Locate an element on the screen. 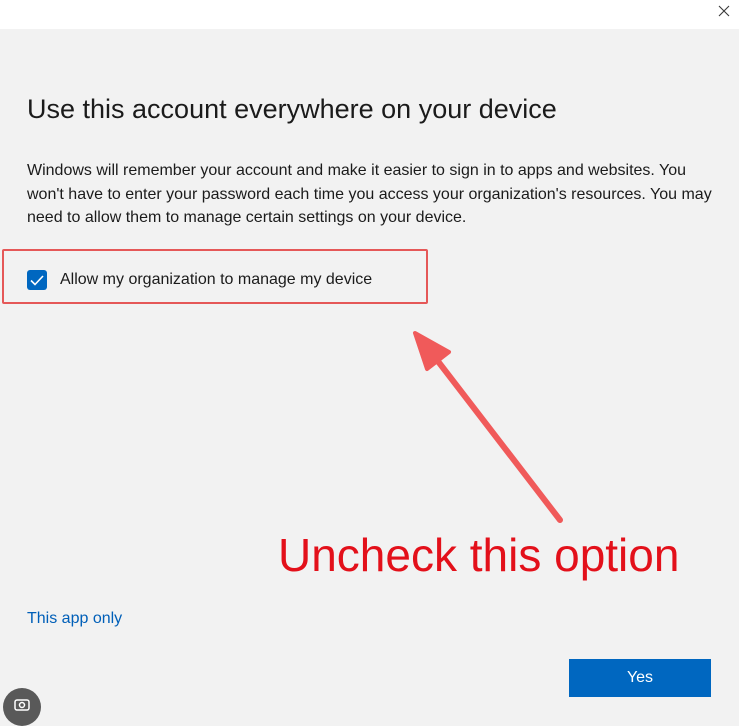  annotation-text: Uncheck this option is located at coordinates (479, 555).